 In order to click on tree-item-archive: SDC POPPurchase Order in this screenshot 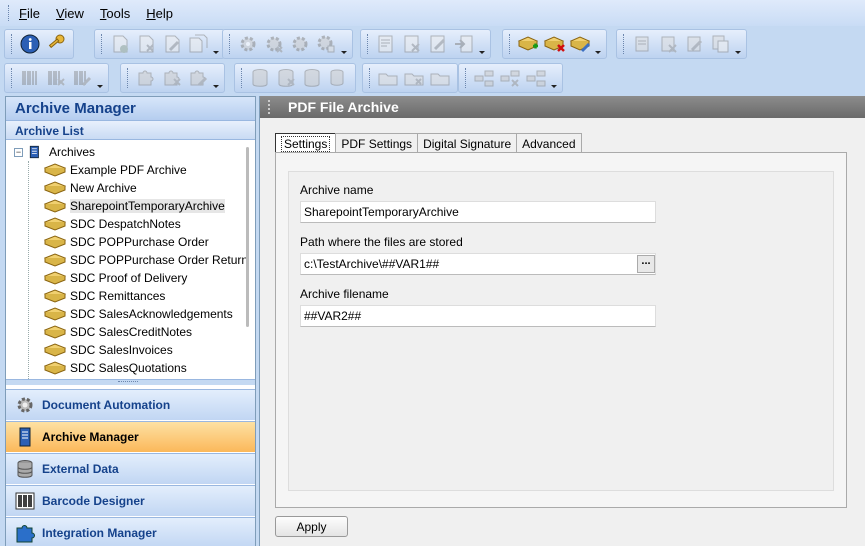, I will do `click(126, 242)`.